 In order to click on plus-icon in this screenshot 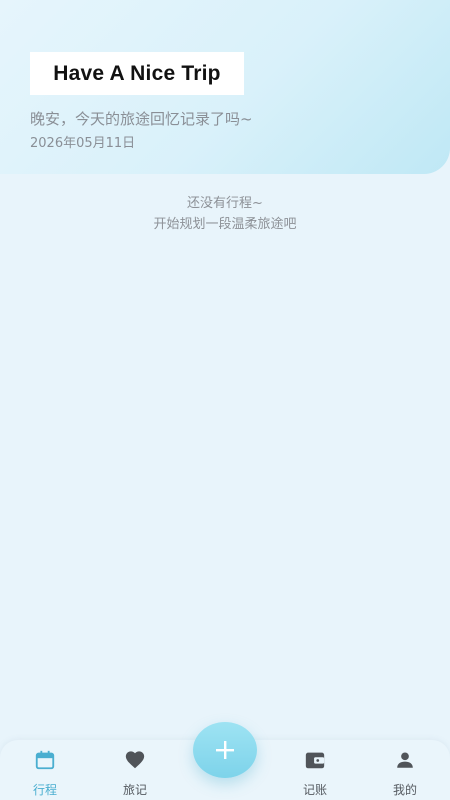, I will do `click(225, 750)`.